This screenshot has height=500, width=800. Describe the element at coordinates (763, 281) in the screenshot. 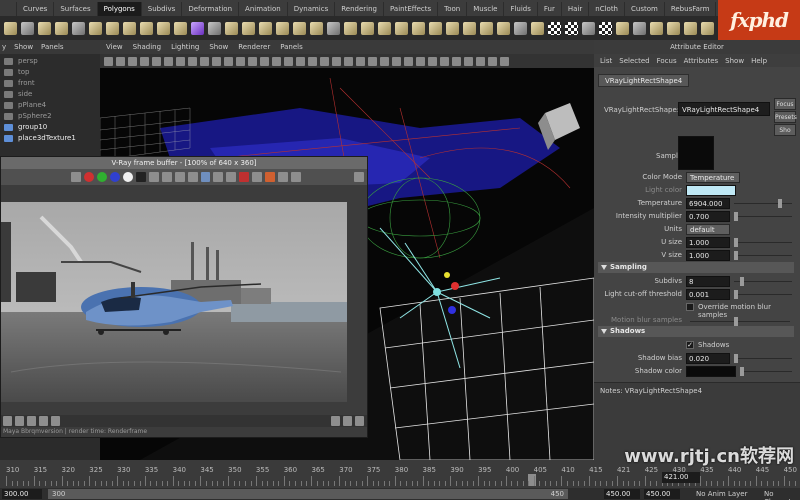

I see `subdivs-slider` at that location.